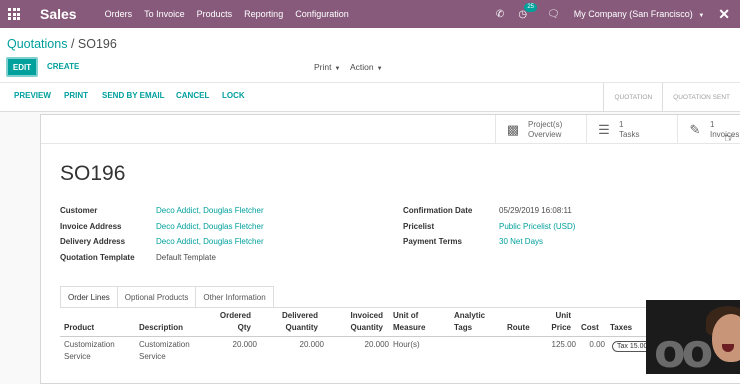  Describe the element at coordinates (537, 226) in the screenshot. I see `pricelist-link: Public Pricelist (USD)` at that location.